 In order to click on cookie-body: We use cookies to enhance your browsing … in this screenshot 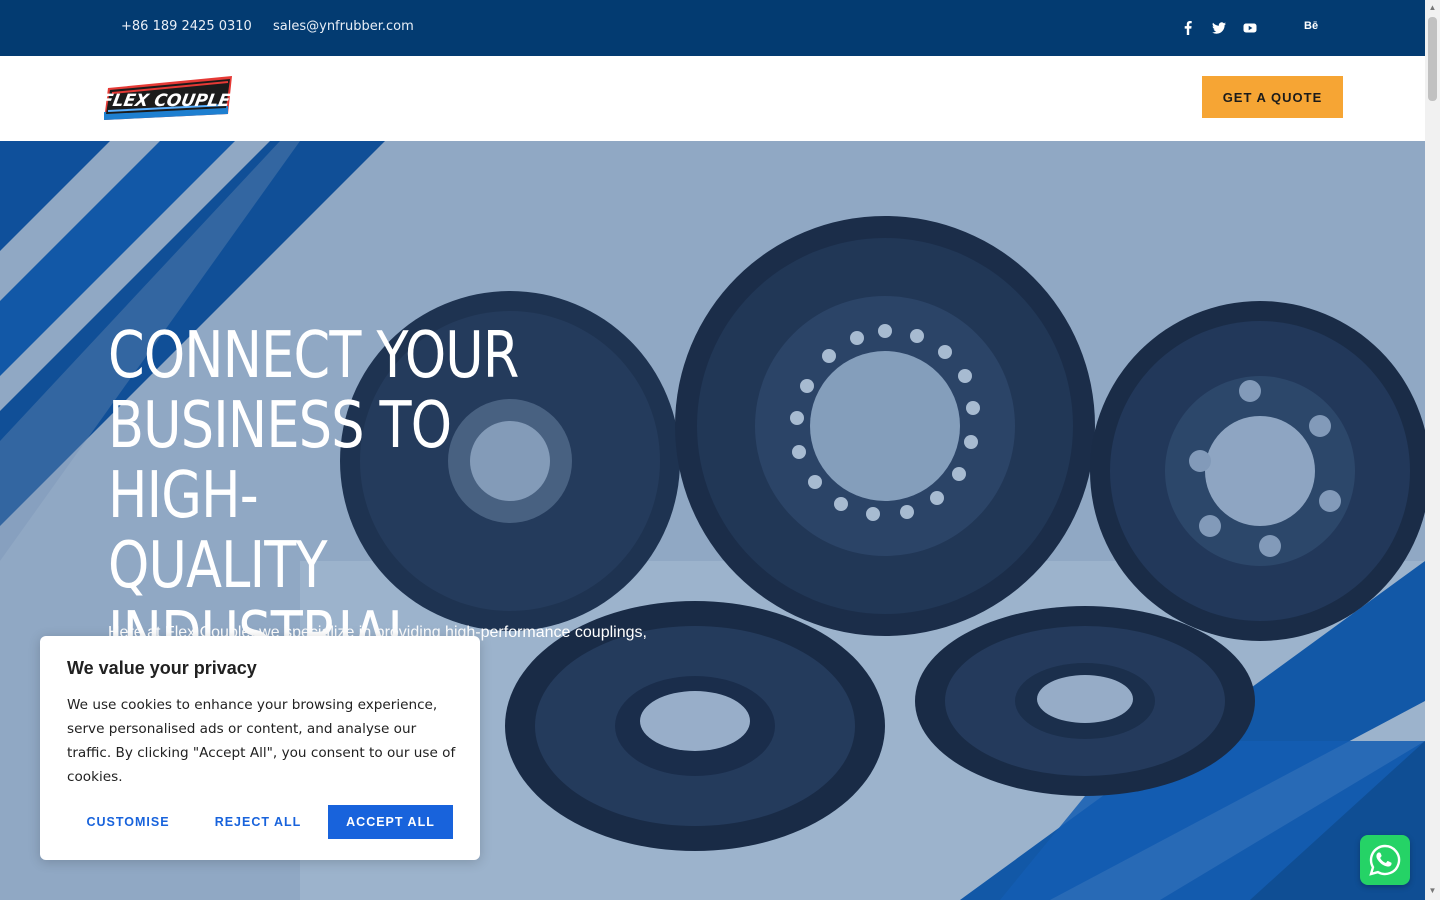, I will do `click(261, 741)`.